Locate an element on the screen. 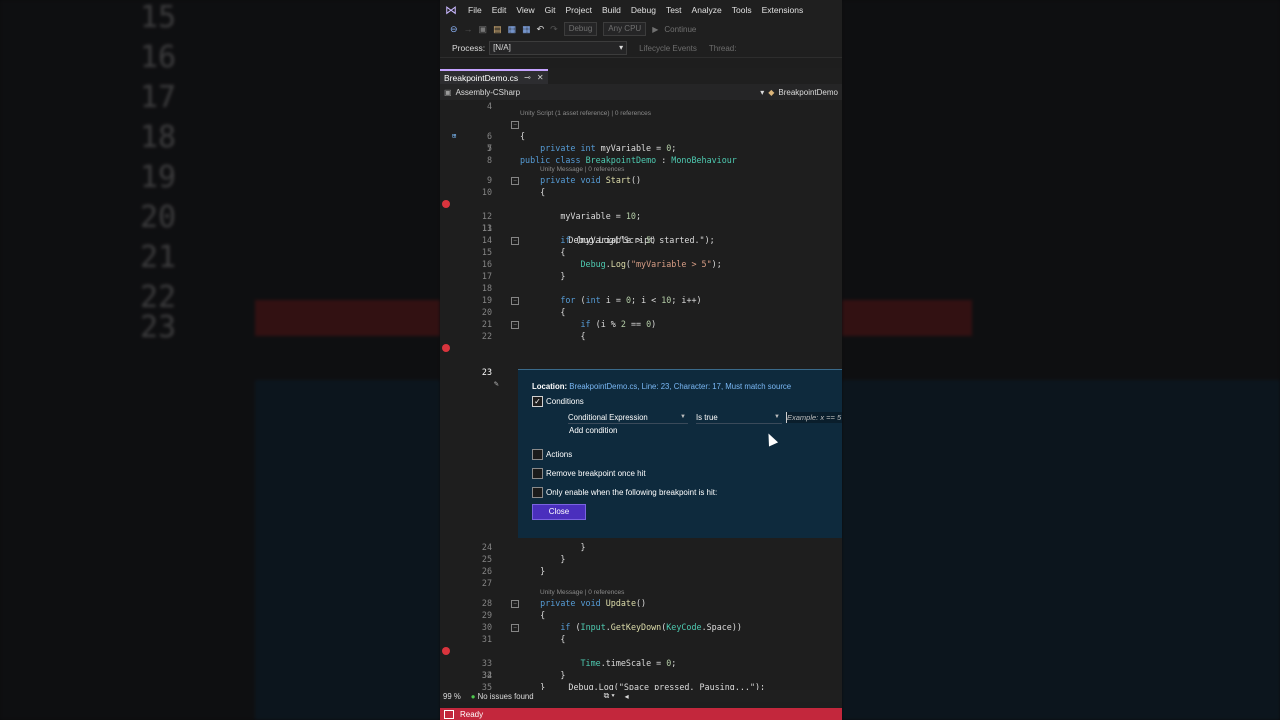 This screenshot has width=1280, height=720. play-icon: ▶ is located at coordinates (655, 29).